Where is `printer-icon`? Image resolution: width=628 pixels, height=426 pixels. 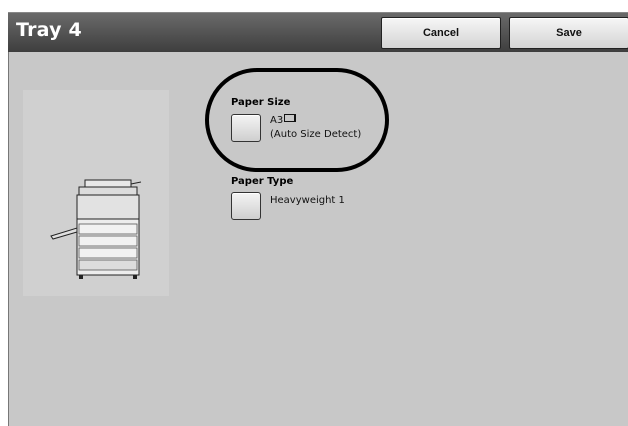 printer-icon is located at coordinates (96, 229).